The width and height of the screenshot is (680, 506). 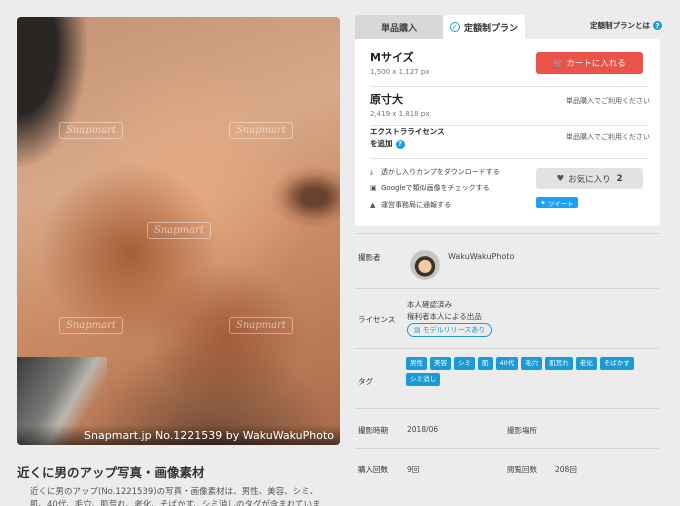 I want to click on plan-info-link: 定額制プランとは ?, so click(x=626, y=25).